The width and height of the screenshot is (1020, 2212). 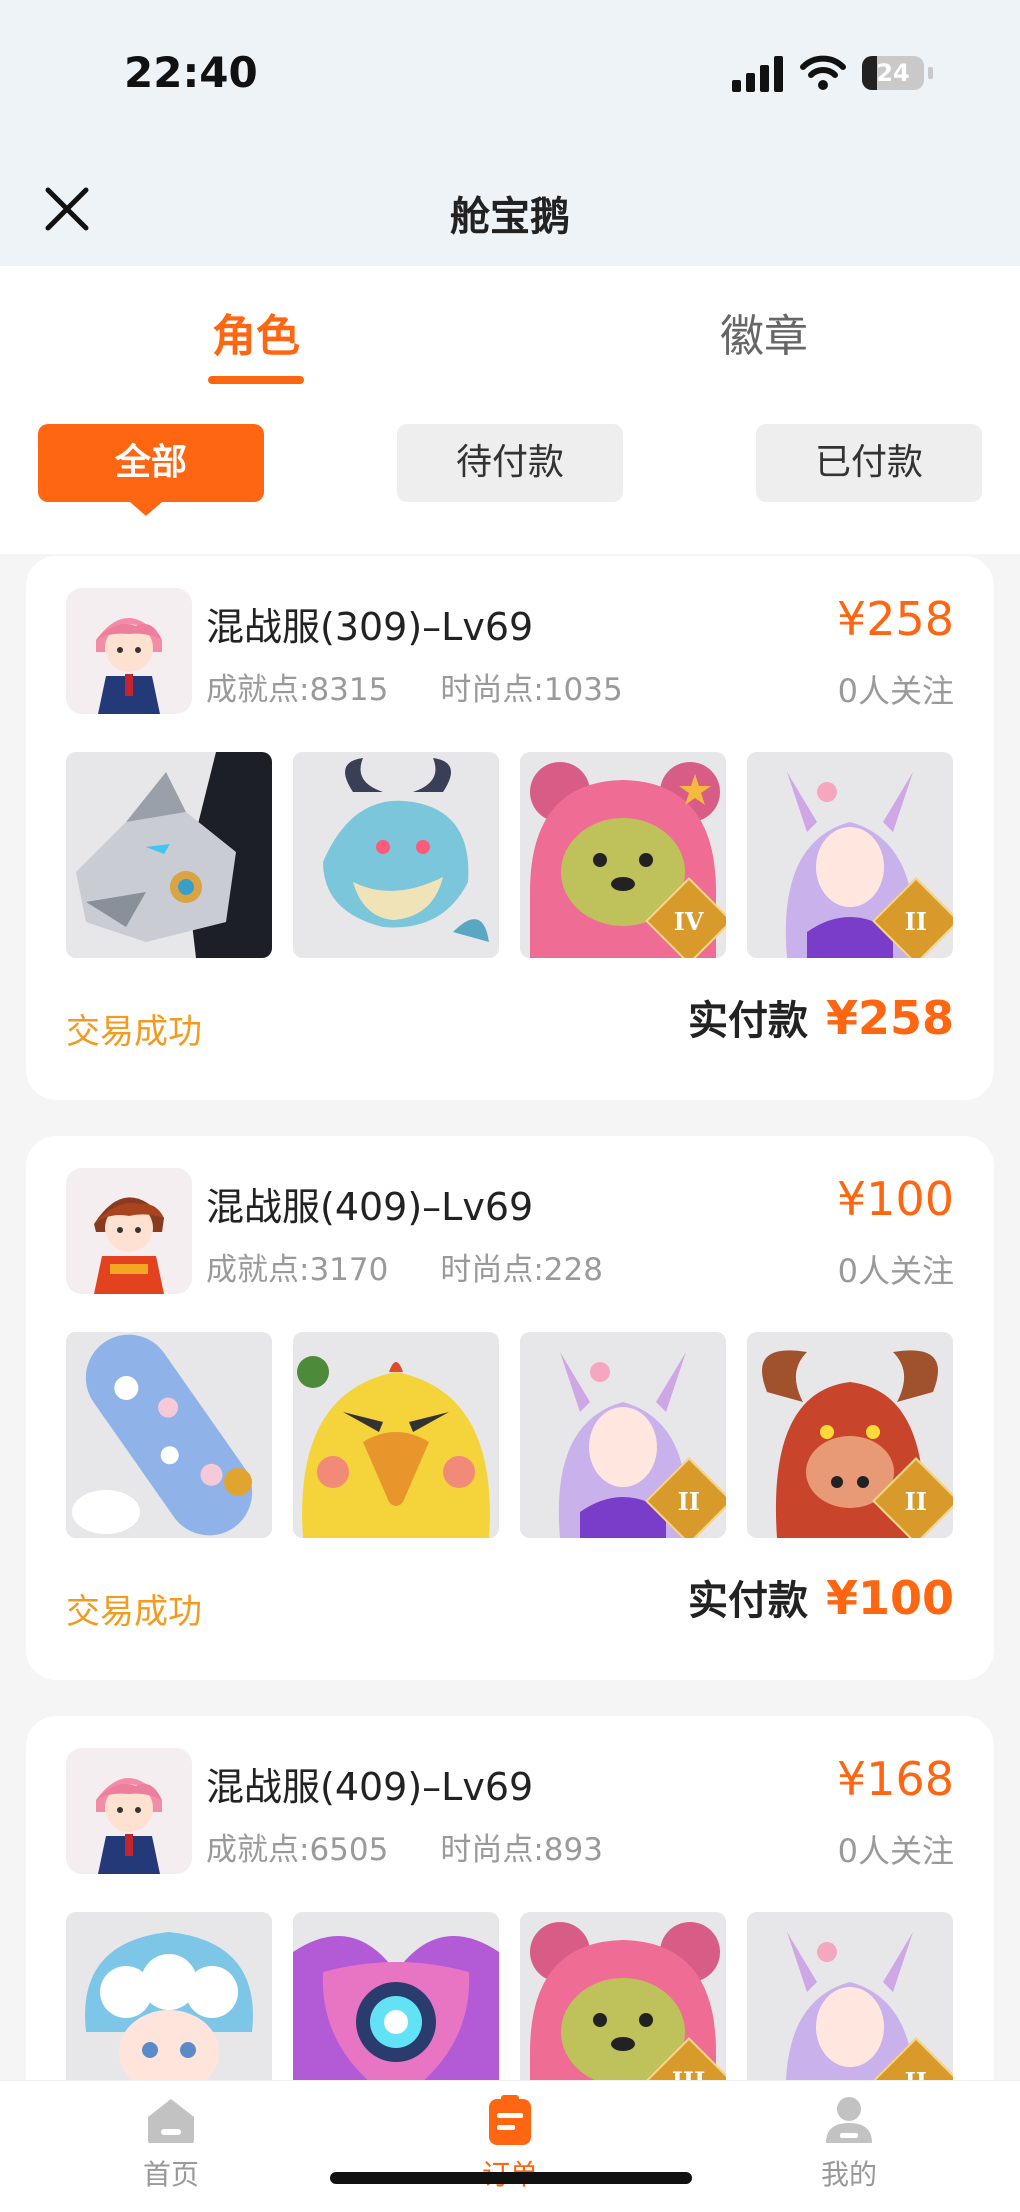 I want to click on order-icon, so click(x=510, y=2120).